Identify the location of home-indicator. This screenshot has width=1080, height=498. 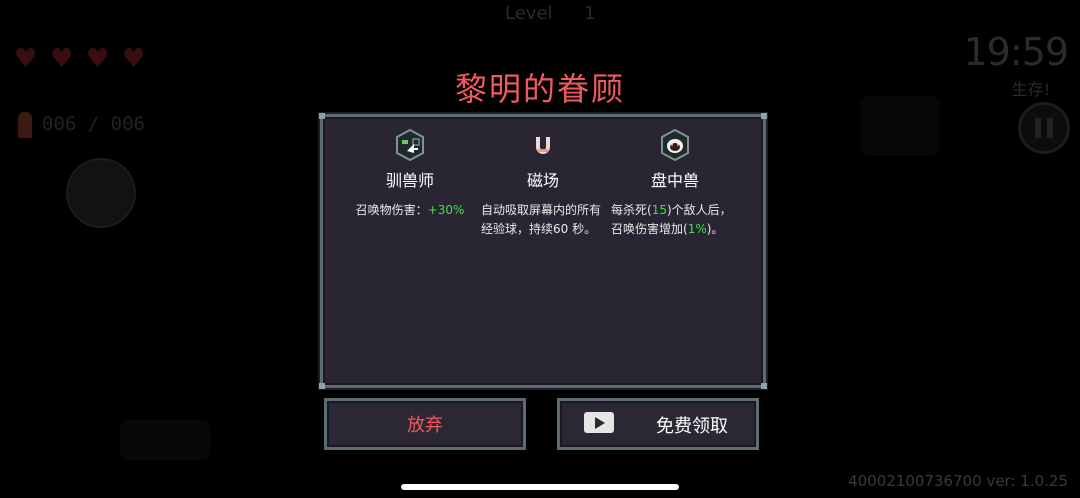
(540, 487).